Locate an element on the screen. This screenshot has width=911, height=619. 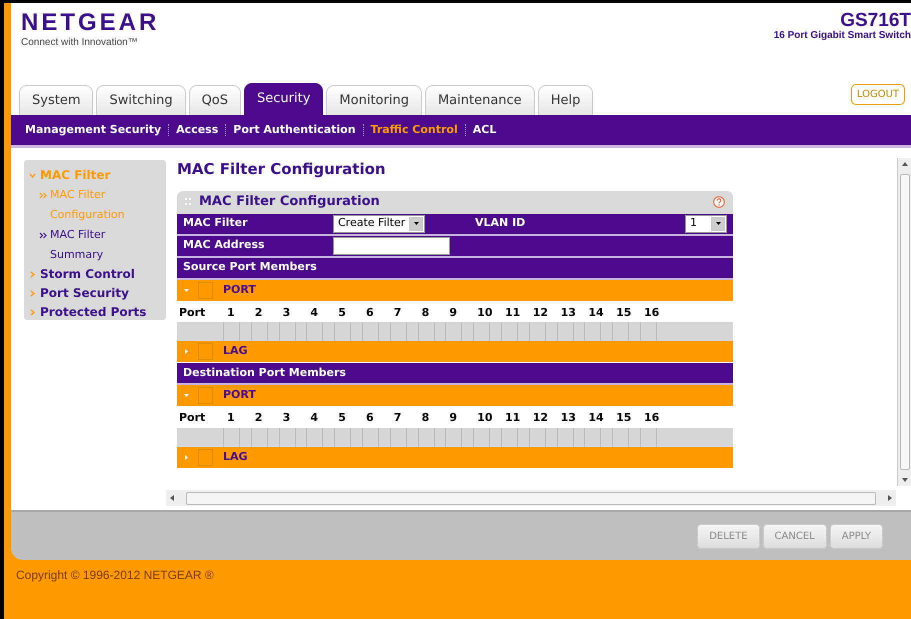
nav-tab: Maintenance is located at coordinates (479, 100).